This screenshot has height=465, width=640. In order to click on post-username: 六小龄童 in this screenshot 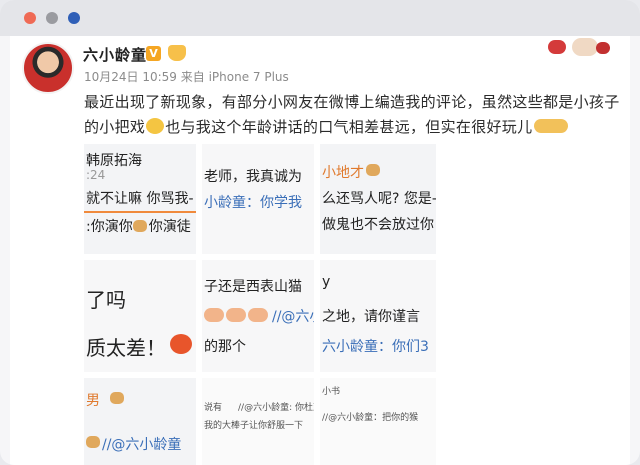, I will do `click(115, 54)`.